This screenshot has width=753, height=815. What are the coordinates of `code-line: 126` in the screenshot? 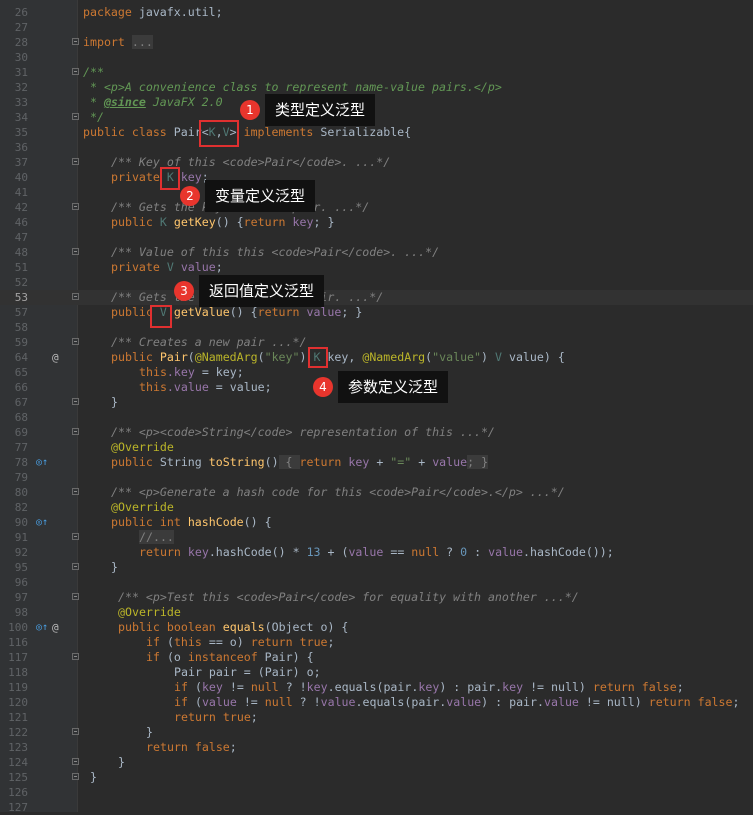 It's located at (376, 792).